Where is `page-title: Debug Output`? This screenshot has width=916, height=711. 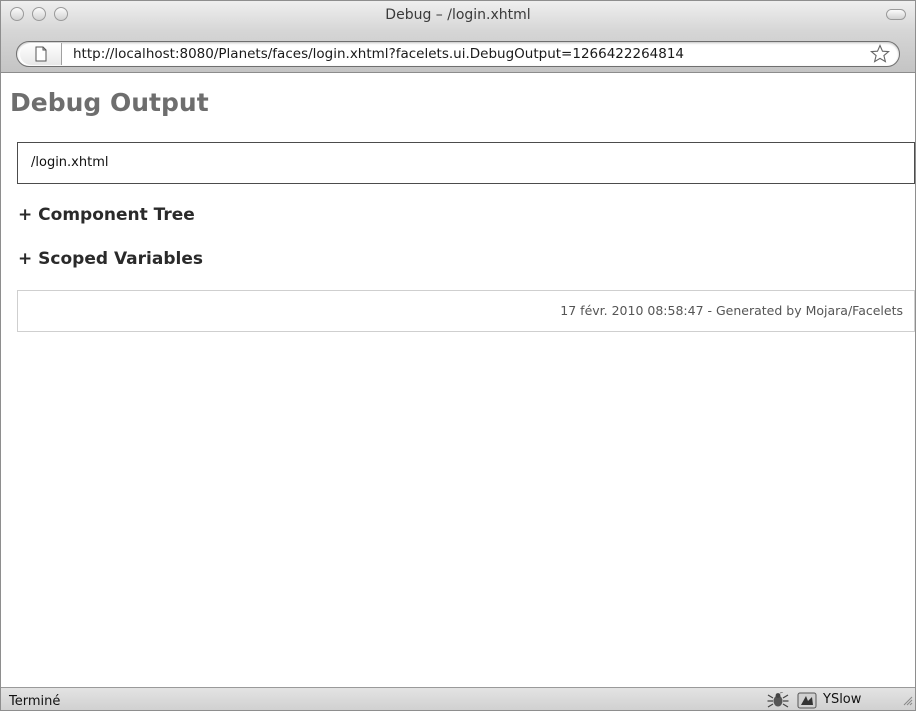
page-title: Debug Output is located at coordinates (109, 102).